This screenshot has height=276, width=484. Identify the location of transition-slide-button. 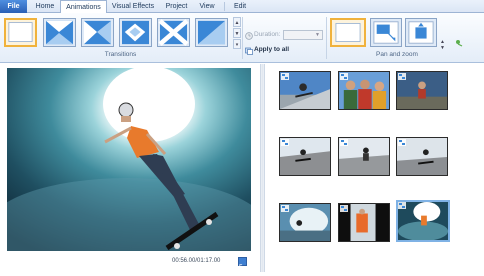
(211, 32).